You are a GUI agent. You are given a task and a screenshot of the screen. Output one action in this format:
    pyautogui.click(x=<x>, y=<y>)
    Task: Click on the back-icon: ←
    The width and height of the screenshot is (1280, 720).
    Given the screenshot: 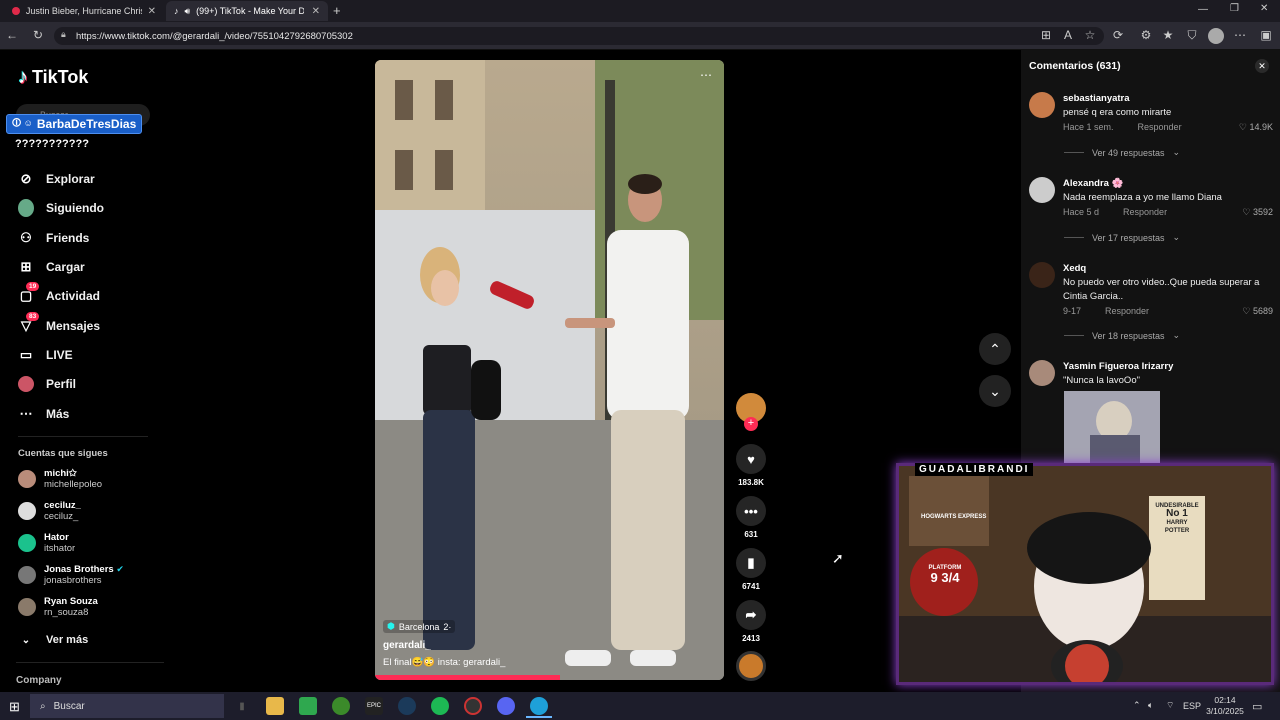 What is the action you would take?
    pyautogui.click(x=12, y=35)
    